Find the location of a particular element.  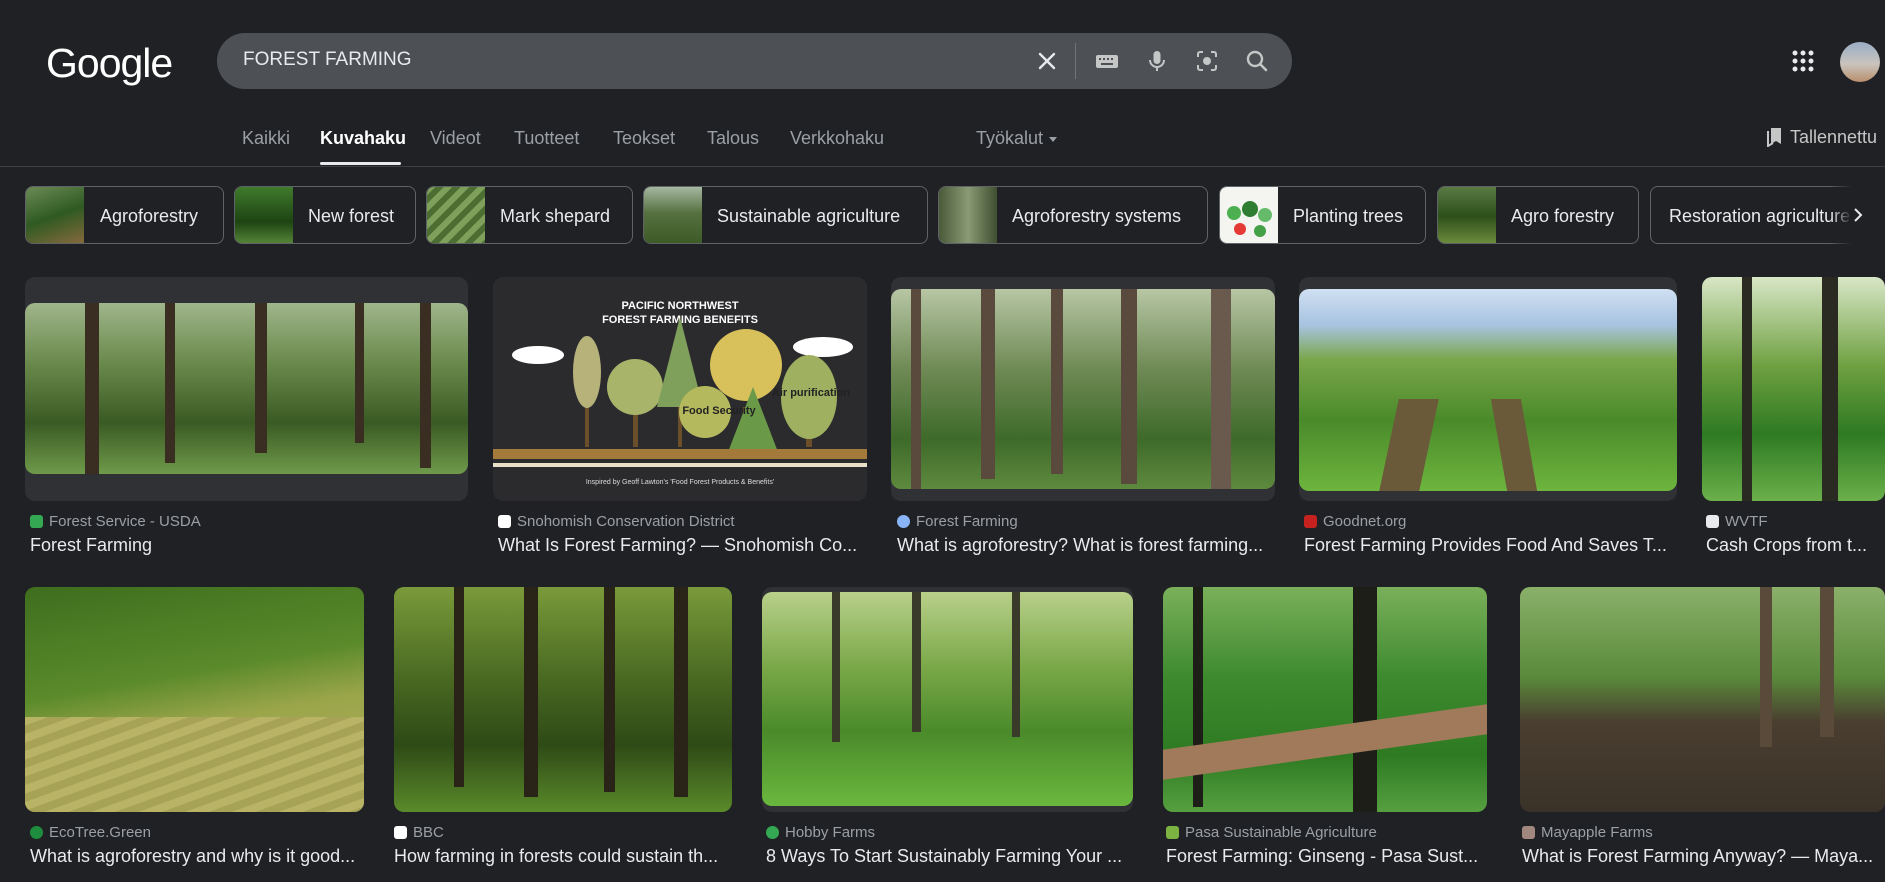

result-source: Pasa Sustainable Agriculture is located at coordinates (1326, 832).